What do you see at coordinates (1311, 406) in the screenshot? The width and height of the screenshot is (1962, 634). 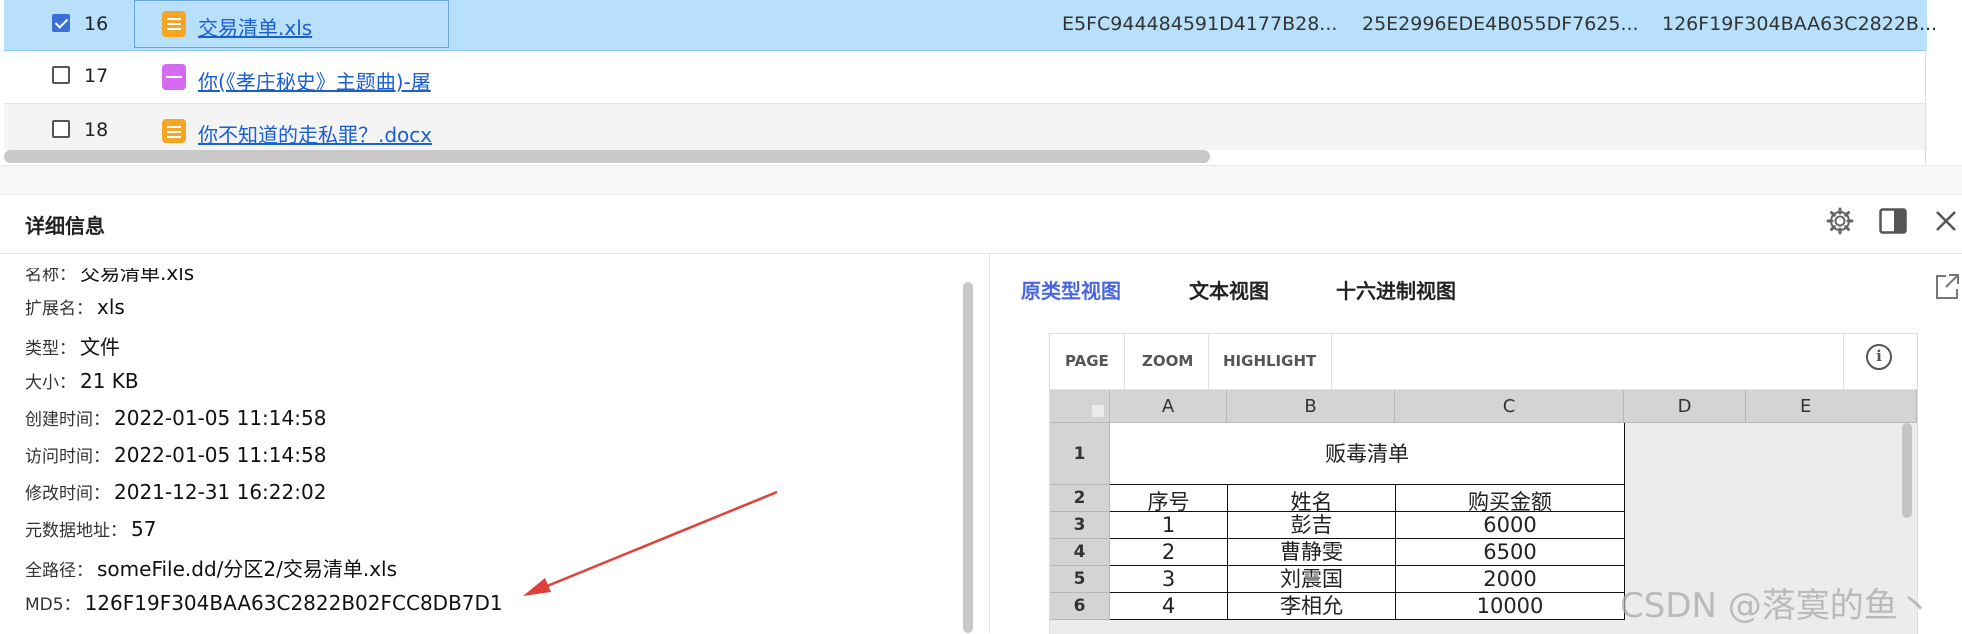 I see `column-header: B` at bounding box center [1311, 406].